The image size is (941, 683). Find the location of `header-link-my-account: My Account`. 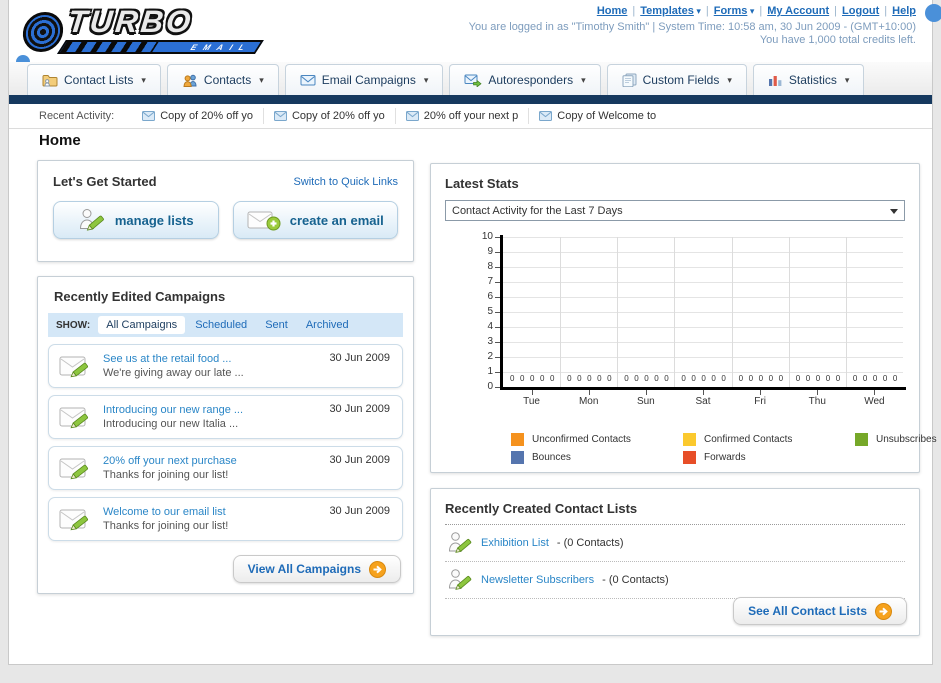

header-link-my-account: My Account is located at coordinates (798, 11).